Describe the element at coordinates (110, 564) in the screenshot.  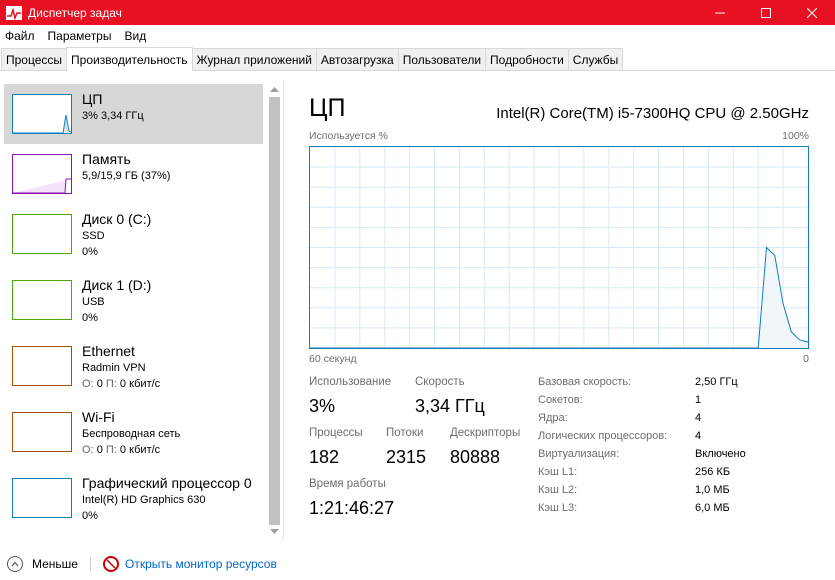
I see `resource-monitor-icon` at that location.